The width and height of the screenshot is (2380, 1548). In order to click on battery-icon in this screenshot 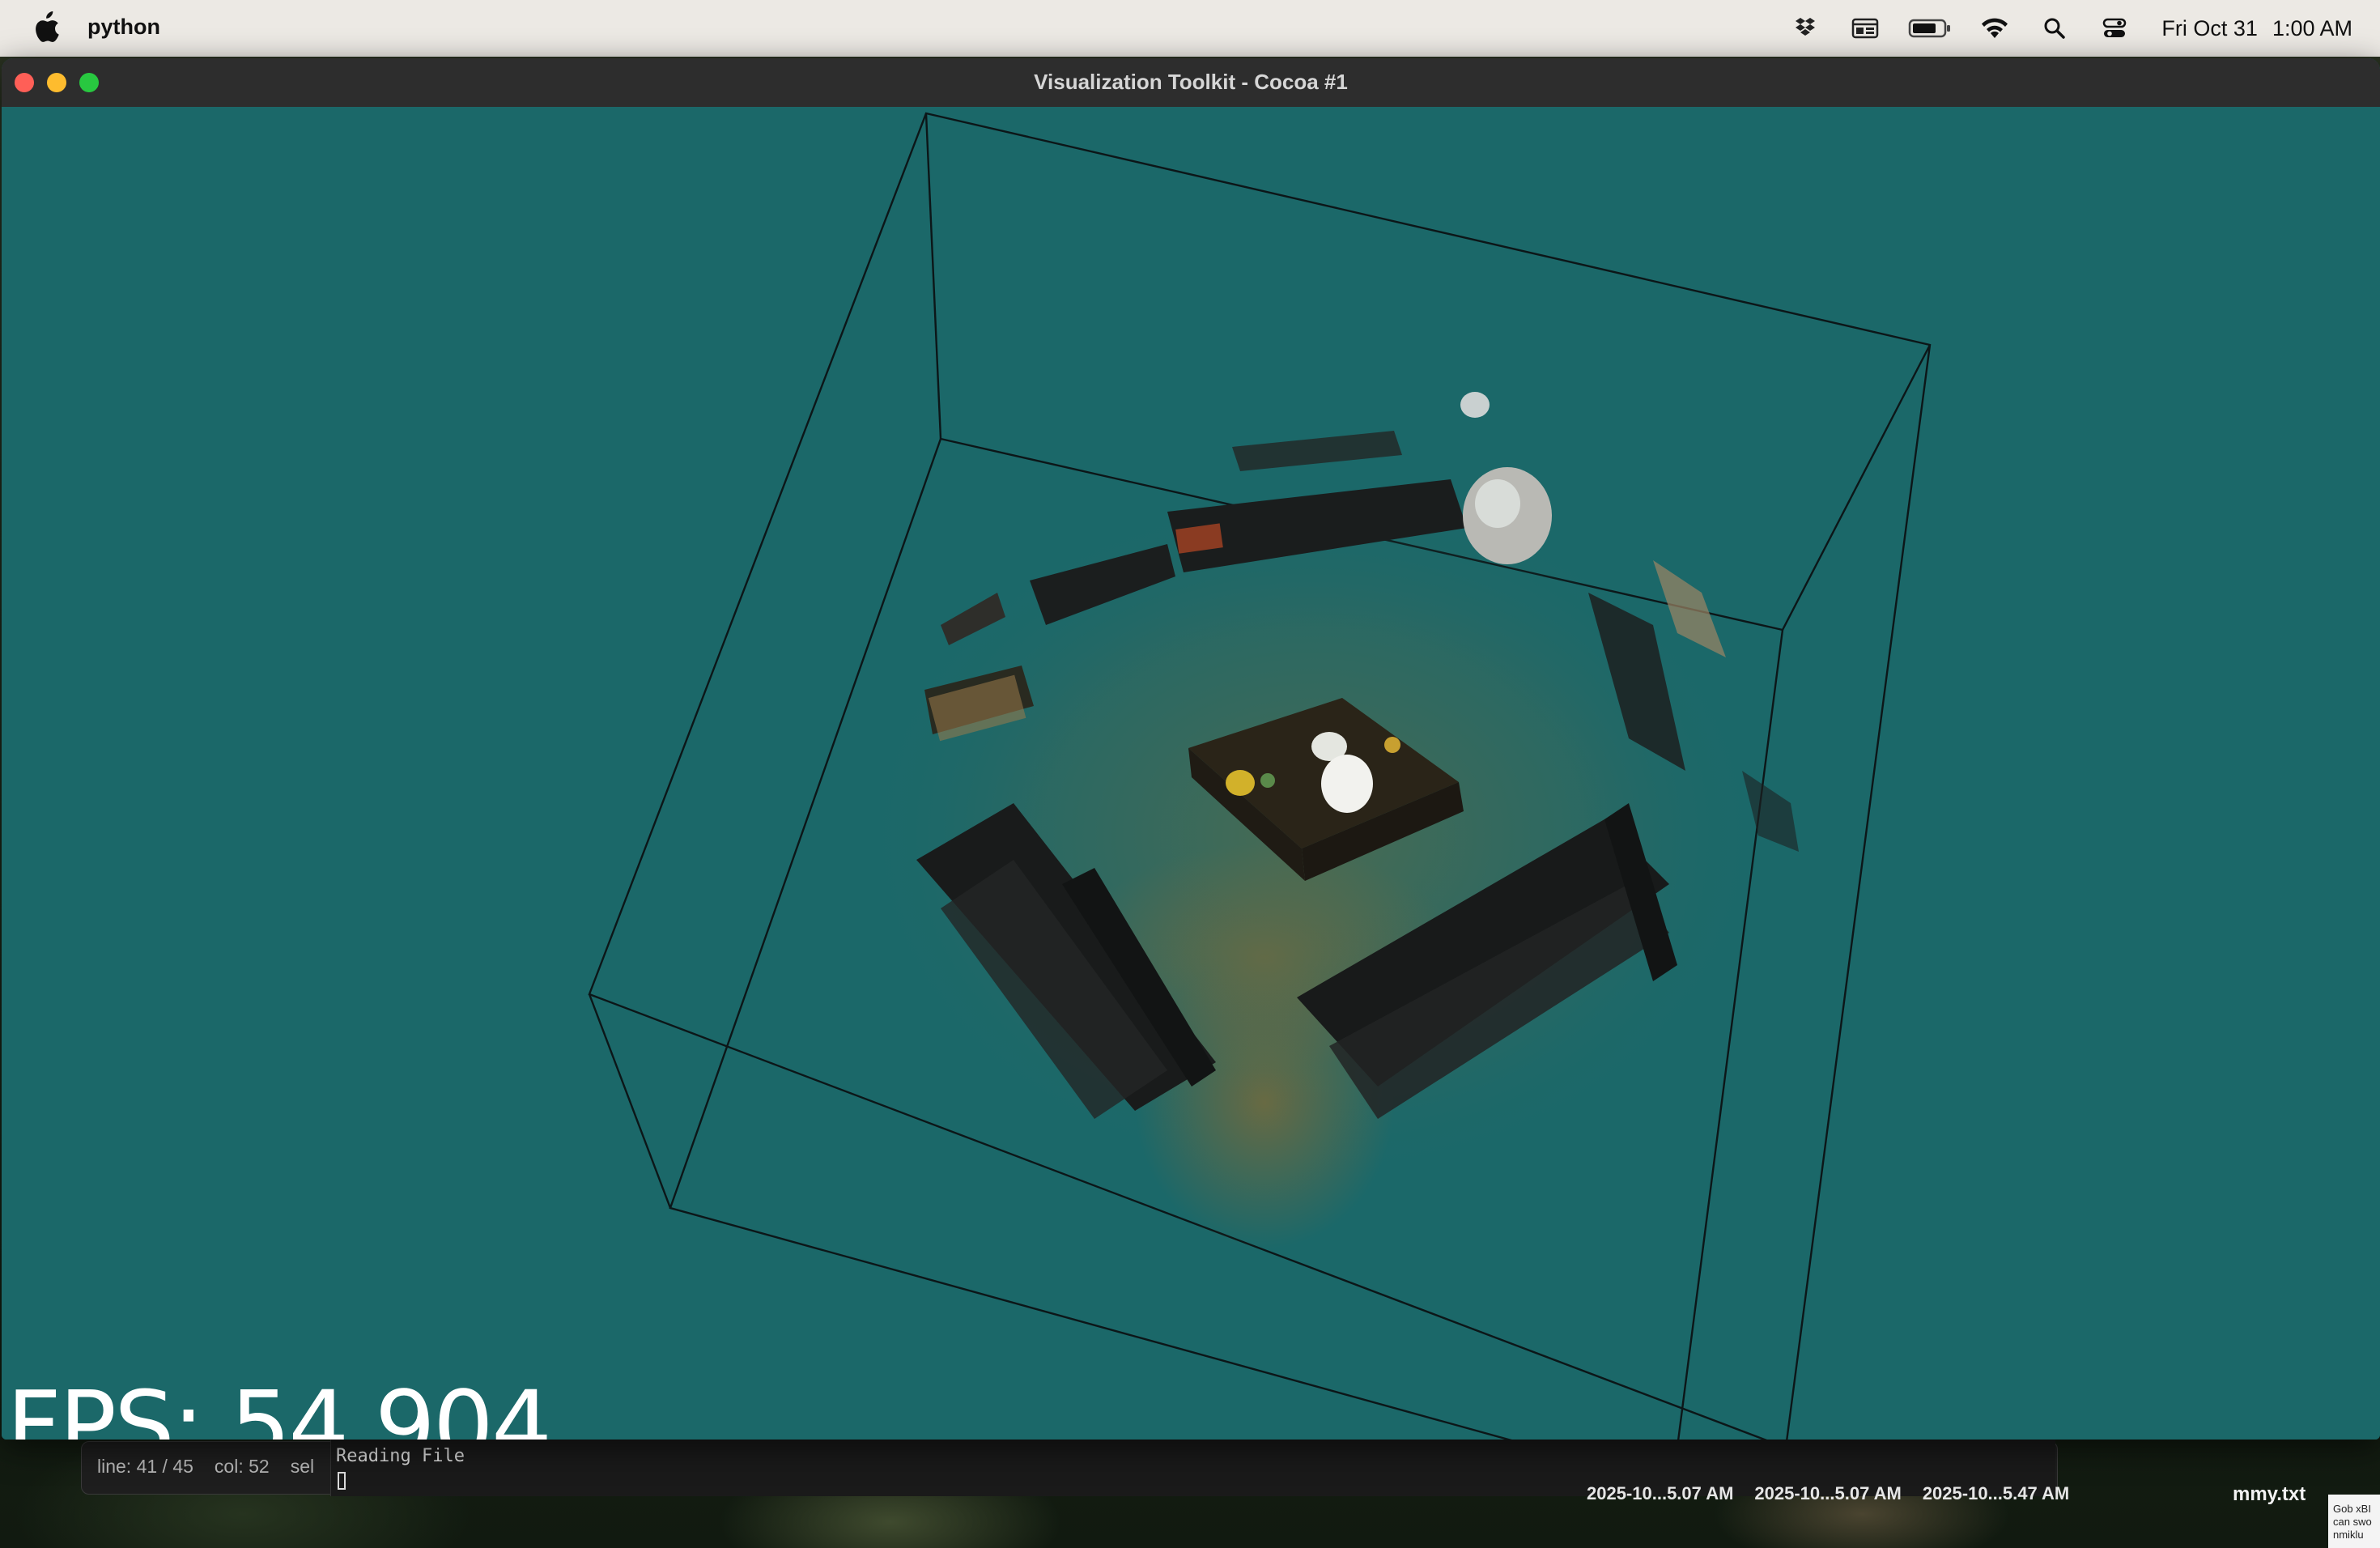, I will do `click(1930, 29)`.